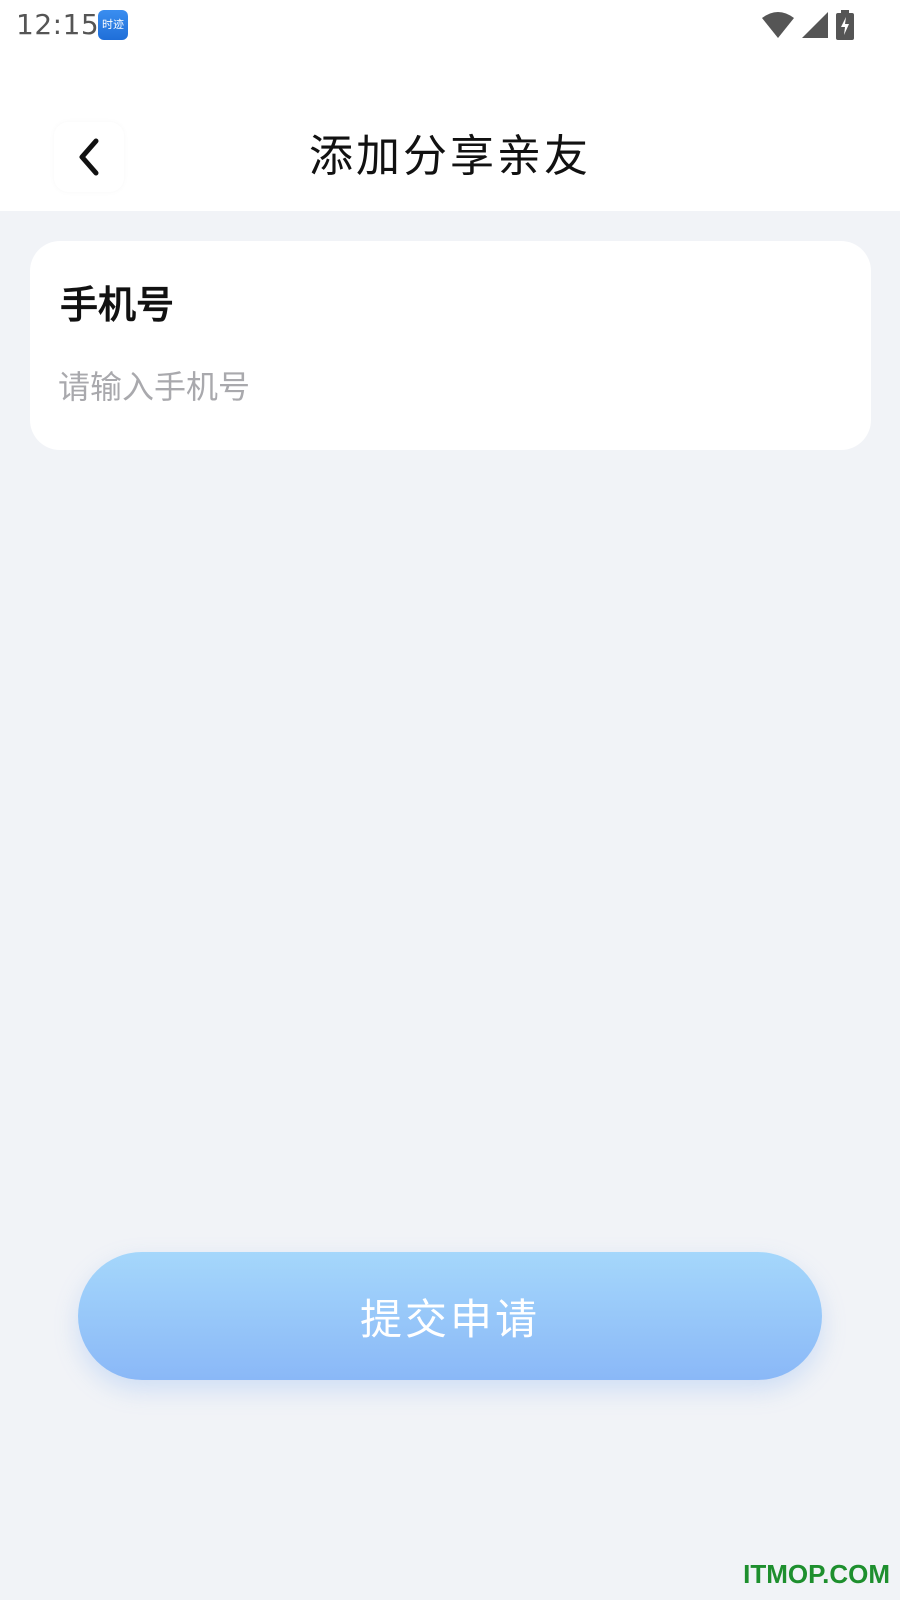 The height and width of the screenshot is (1600, 900). What do you see at coordinates (448, 387) in the screenshot?
I see `phone-input` at bounding box center [448, 387].